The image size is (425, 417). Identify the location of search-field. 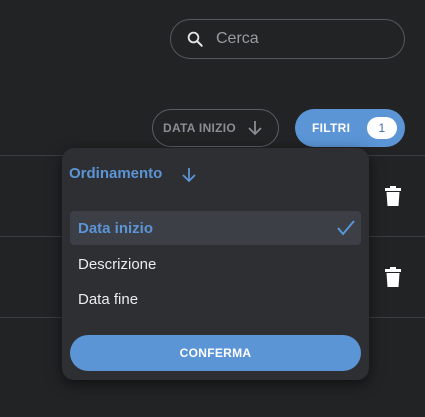
(287, 39).